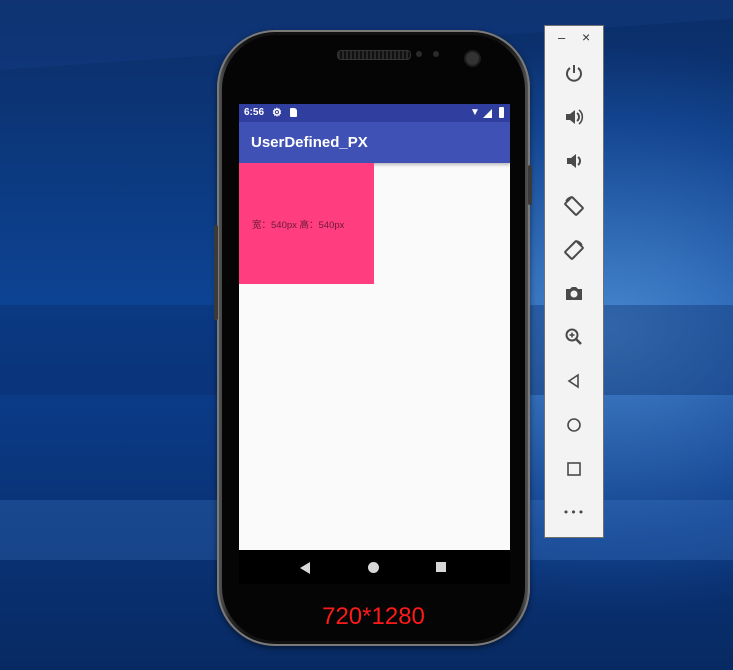 This screenshot has height=670, width=733. Describe the element at coordinates (574, 39) in the screenshot. I see `toolbar-header: – ×` at that location.